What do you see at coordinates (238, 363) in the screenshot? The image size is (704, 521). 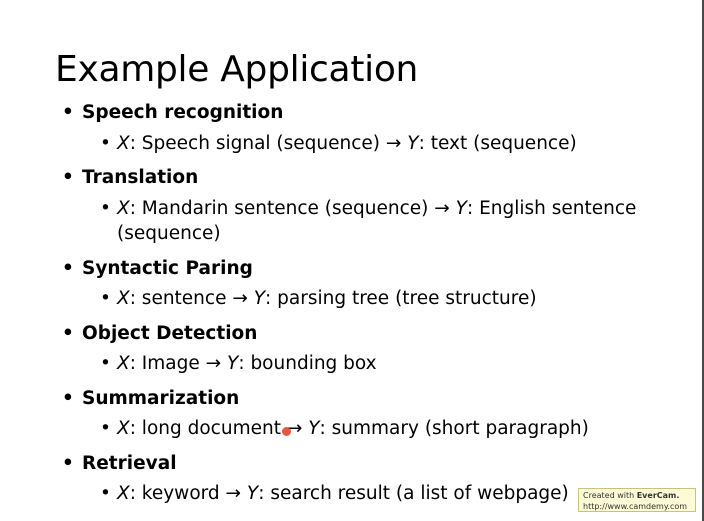 I see `sub-bullet: • X: Image → Y: bounding box` at bounding box center [238, 363].